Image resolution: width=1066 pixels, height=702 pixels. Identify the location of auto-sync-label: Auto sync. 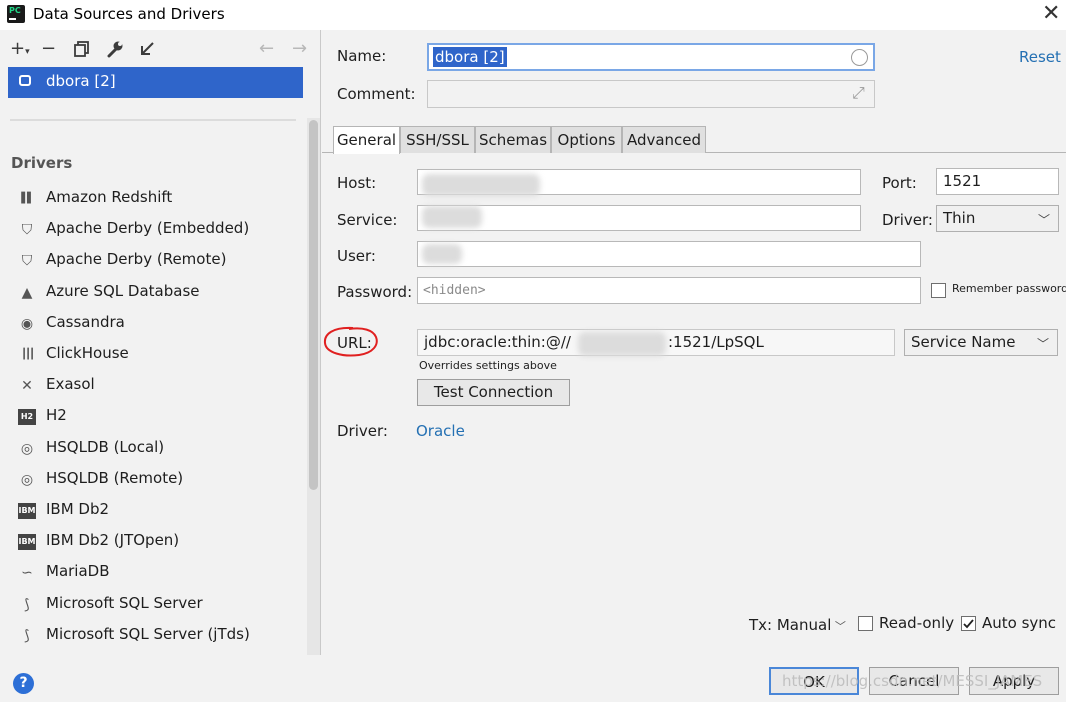
(1019, 623).